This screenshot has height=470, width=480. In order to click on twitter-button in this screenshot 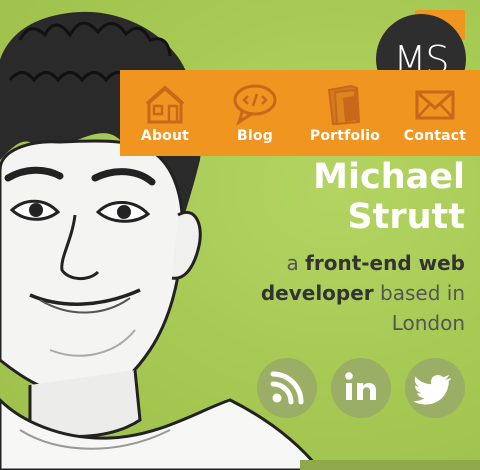, I will do `click(435, 388)`.